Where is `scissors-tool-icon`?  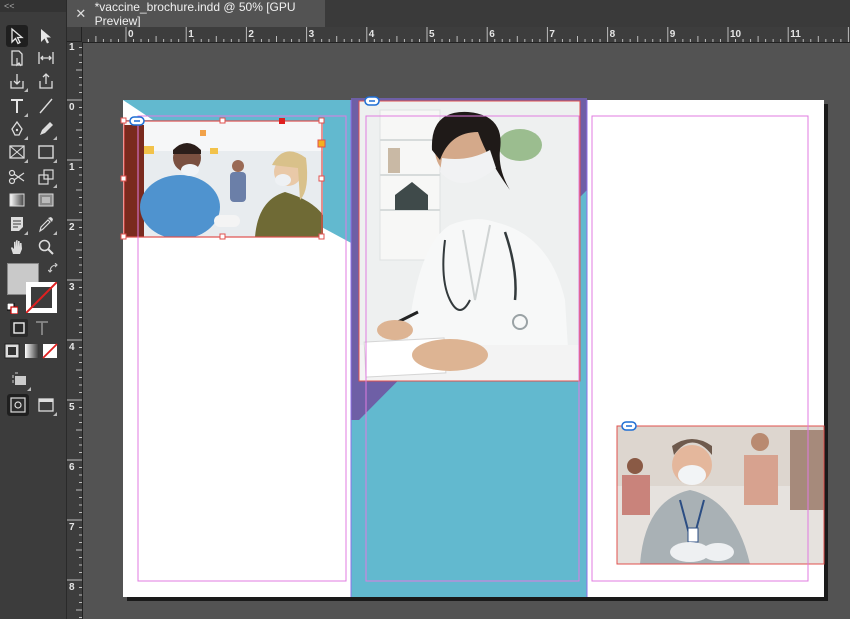
scissors-tool-icon is located at coordinates (17, 177).